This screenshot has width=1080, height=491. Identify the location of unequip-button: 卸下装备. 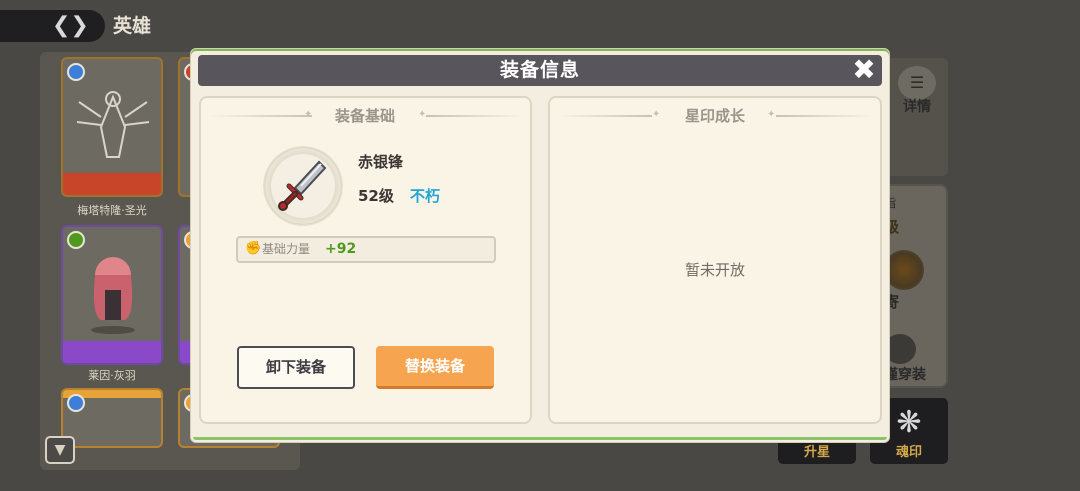
(296, 367).